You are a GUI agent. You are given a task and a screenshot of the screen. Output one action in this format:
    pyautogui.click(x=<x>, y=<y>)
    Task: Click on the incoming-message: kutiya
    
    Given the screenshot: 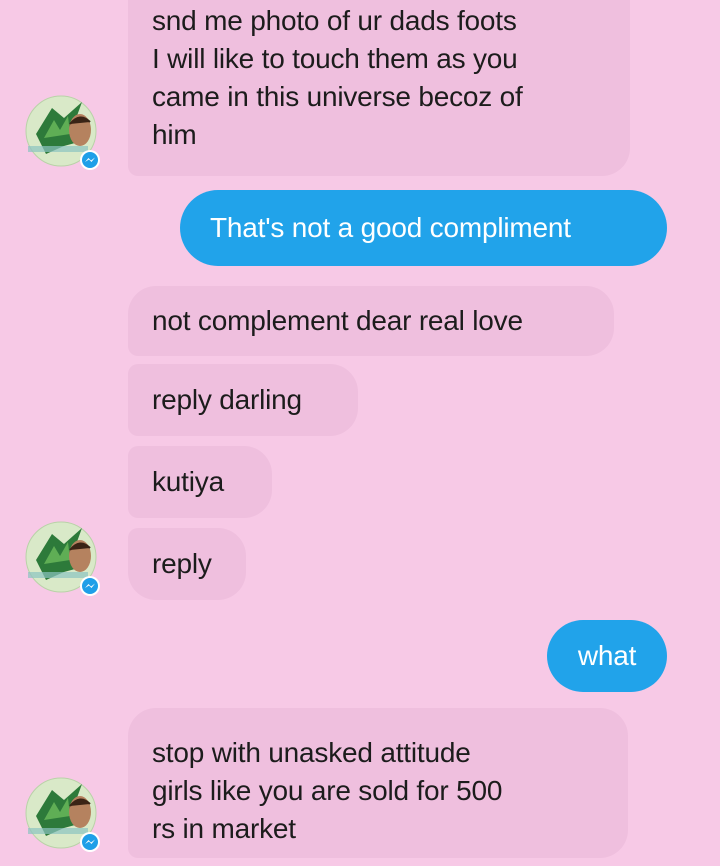 What is the action you would take?
    pyautogui.click(x=200, y=482)
    